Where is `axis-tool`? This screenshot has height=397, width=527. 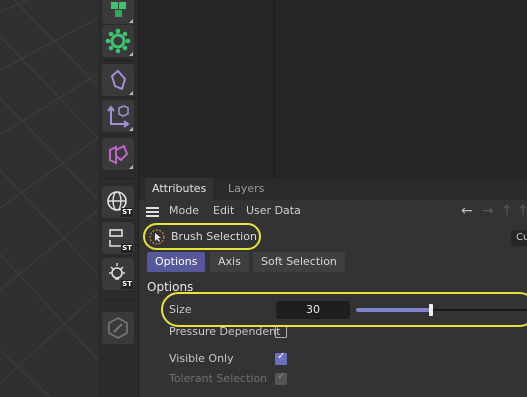 axis-tool is located at coordinates (118, 116).